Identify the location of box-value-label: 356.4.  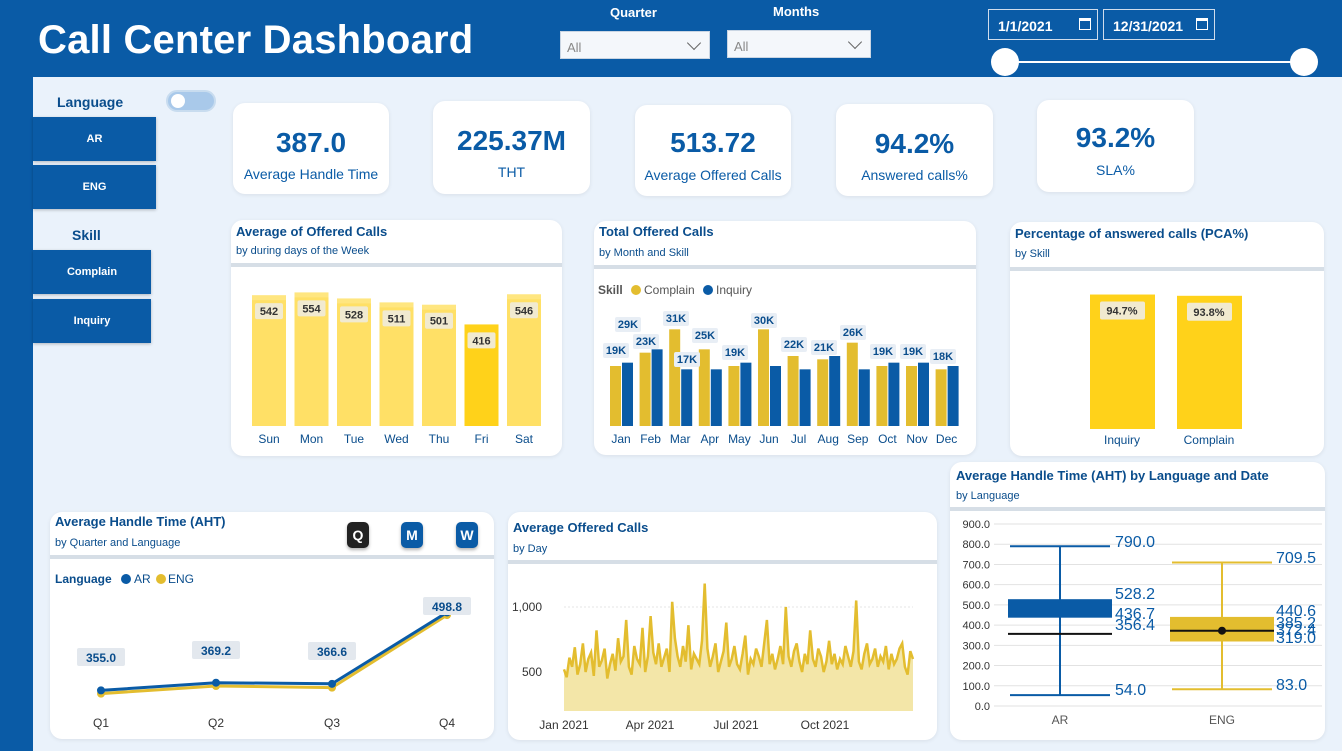
(1135, 625).